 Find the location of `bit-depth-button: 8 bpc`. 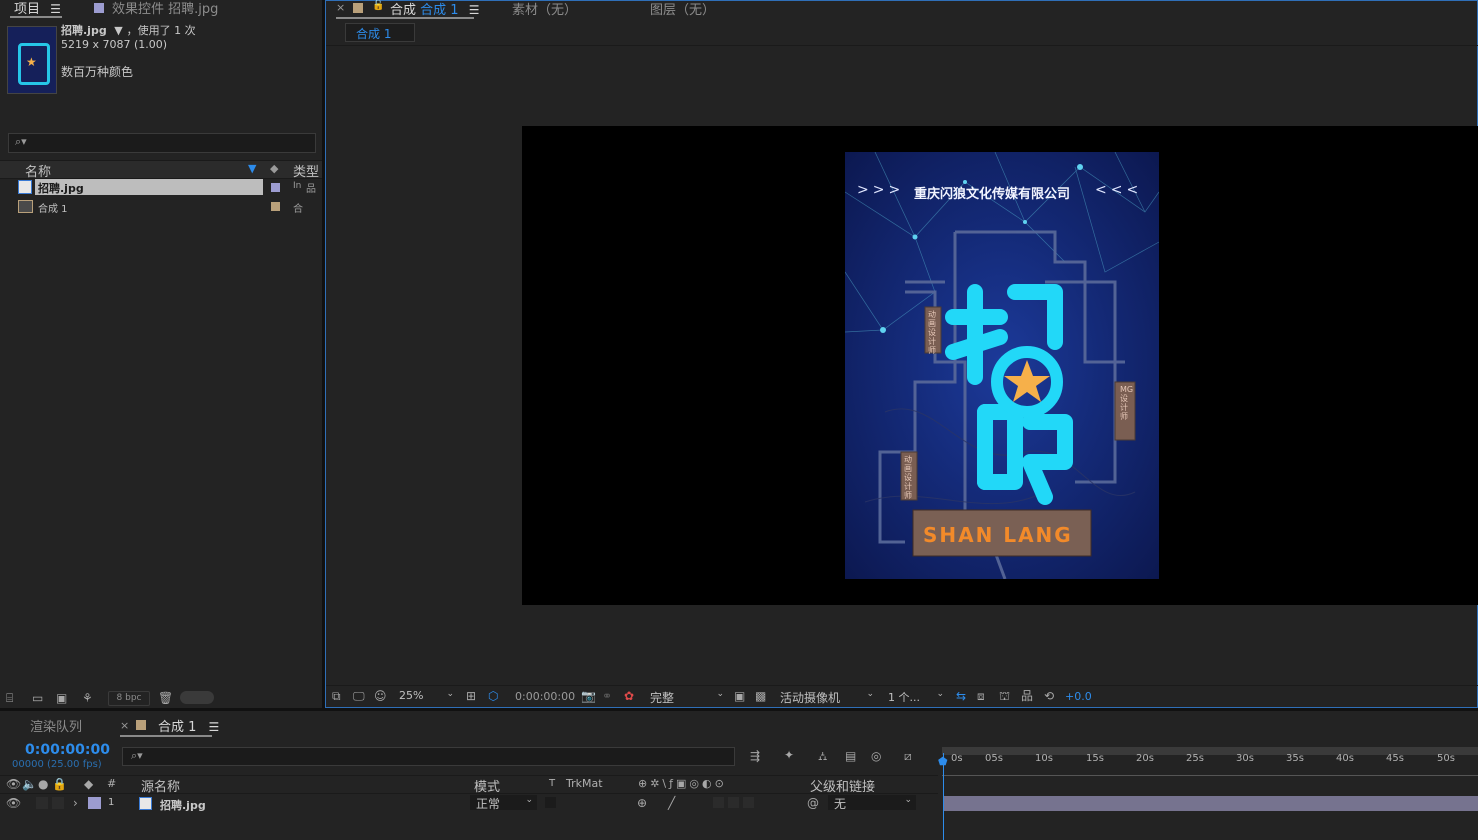

bit-depth-button: 8 bpc is located at coordinates (129, 698).